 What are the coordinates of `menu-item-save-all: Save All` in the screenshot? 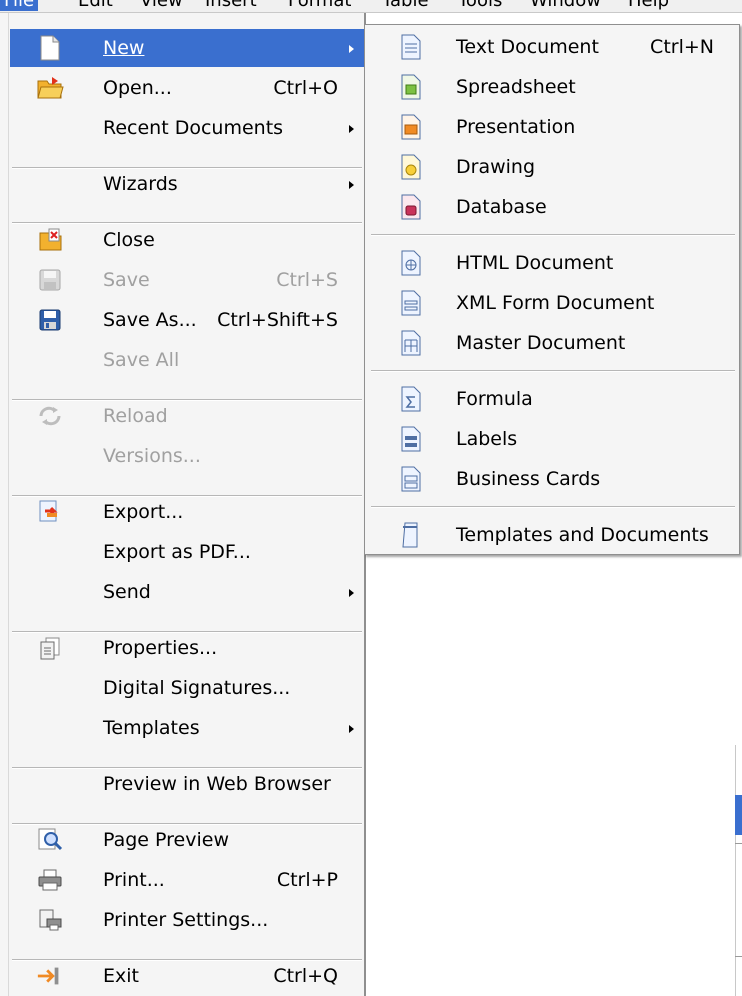 It's located at (187, 360).